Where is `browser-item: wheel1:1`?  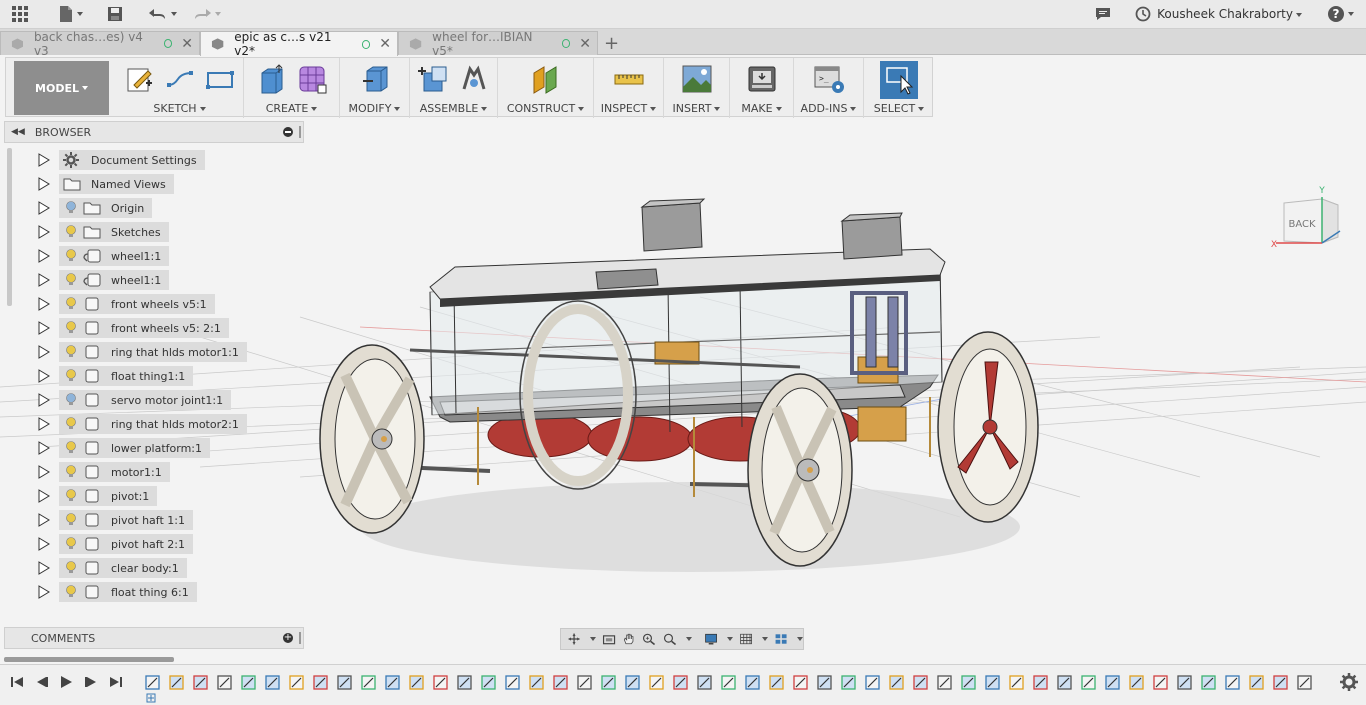
browser-item: wheel1:1 is located at coordinates (104, 280).